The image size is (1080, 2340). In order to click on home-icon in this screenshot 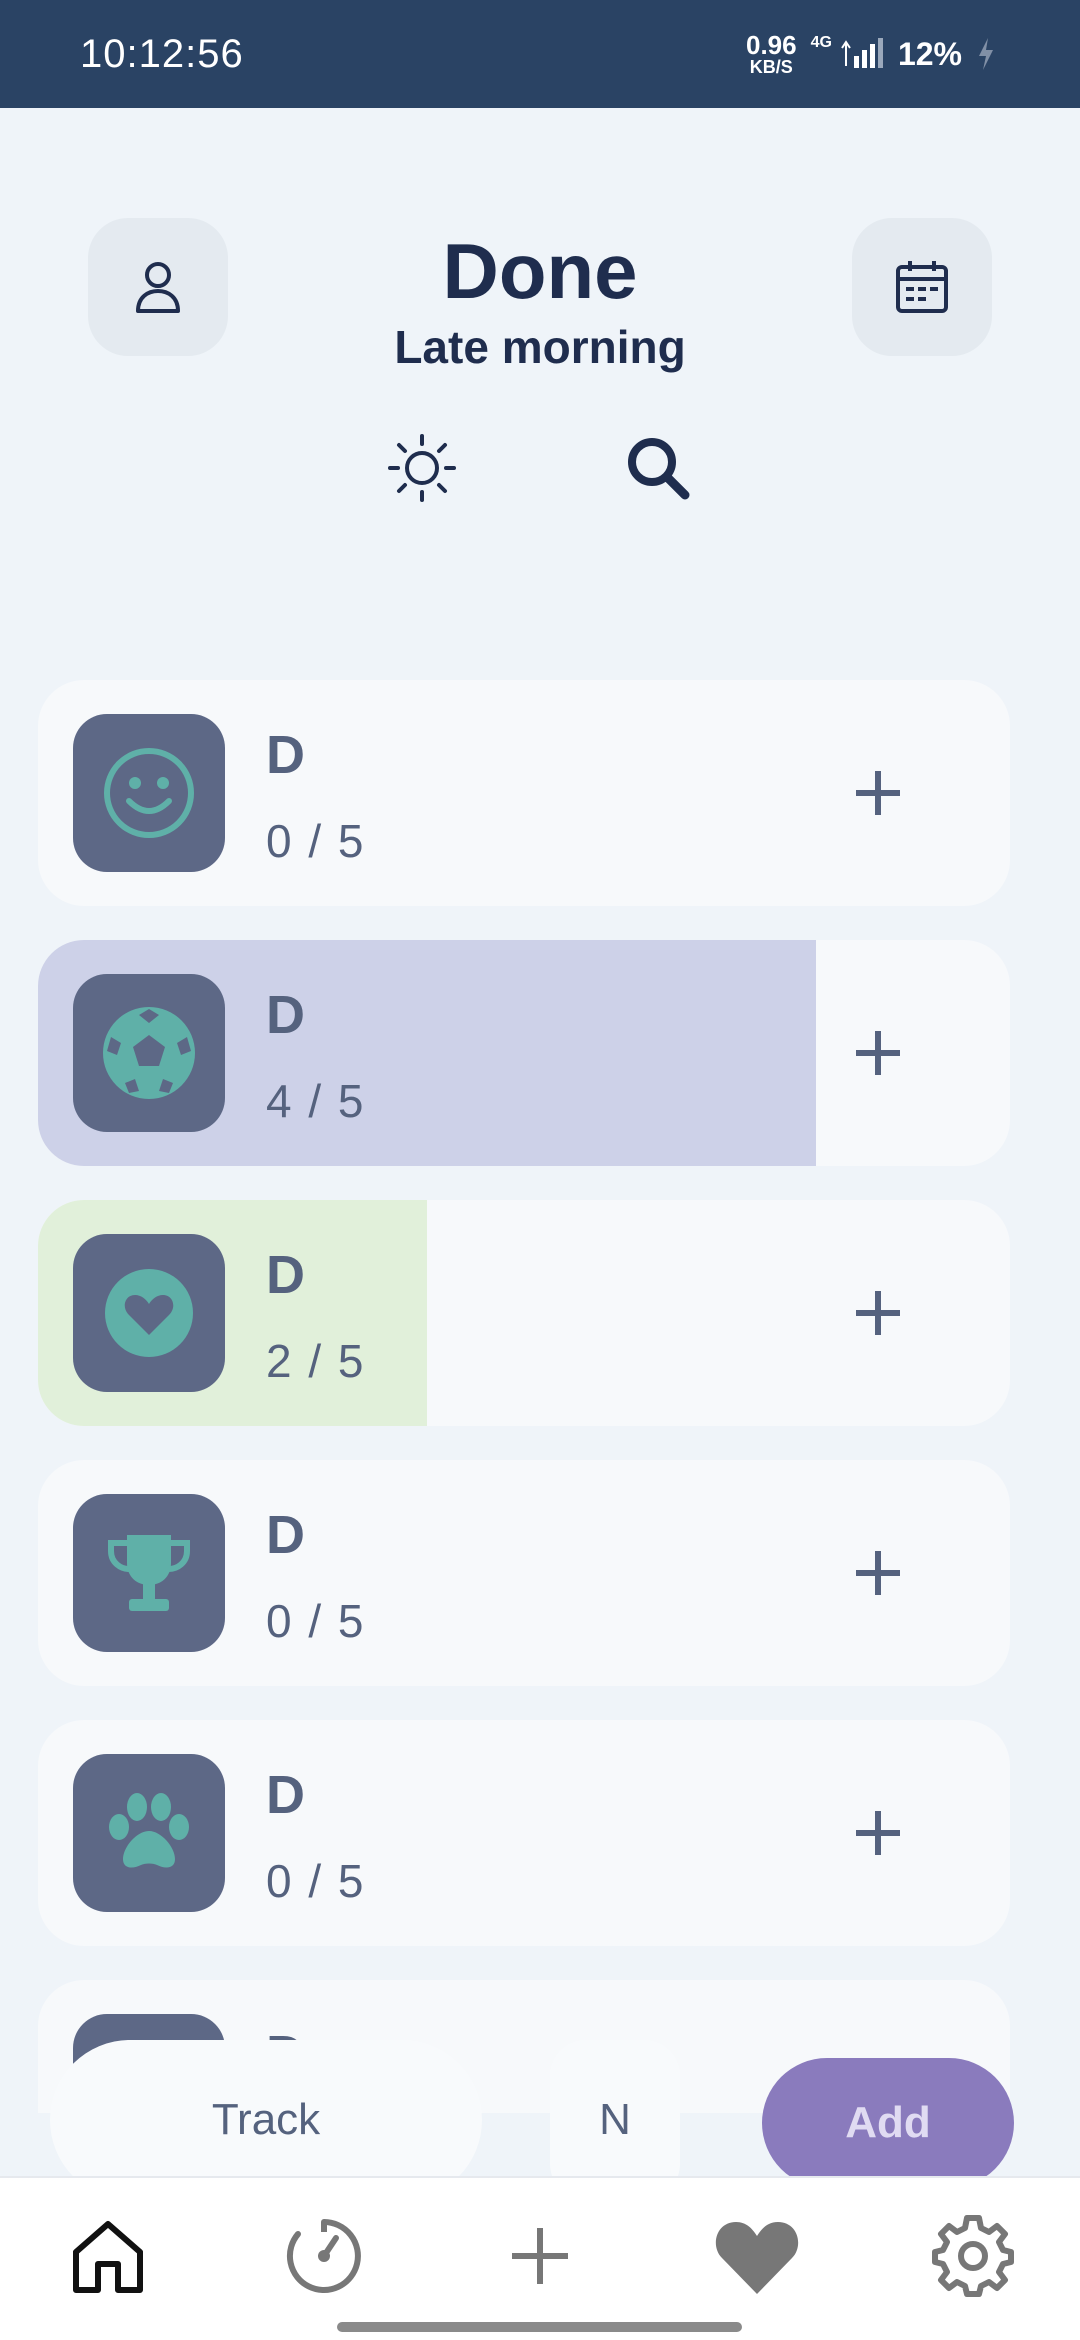, I will do `click(108, 2257)`.